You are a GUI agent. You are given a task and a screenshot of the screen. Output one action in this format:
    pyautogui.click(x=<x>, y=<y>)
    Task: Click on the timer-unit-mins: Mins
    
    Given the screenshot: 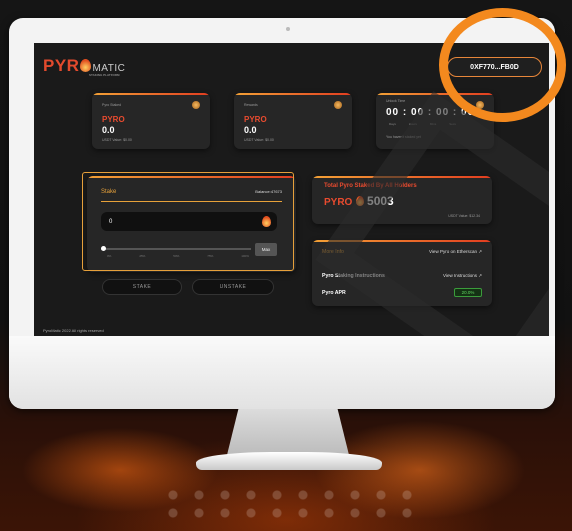 What is the action you would take?
    pyautogui.click(x=433, y=124)
    